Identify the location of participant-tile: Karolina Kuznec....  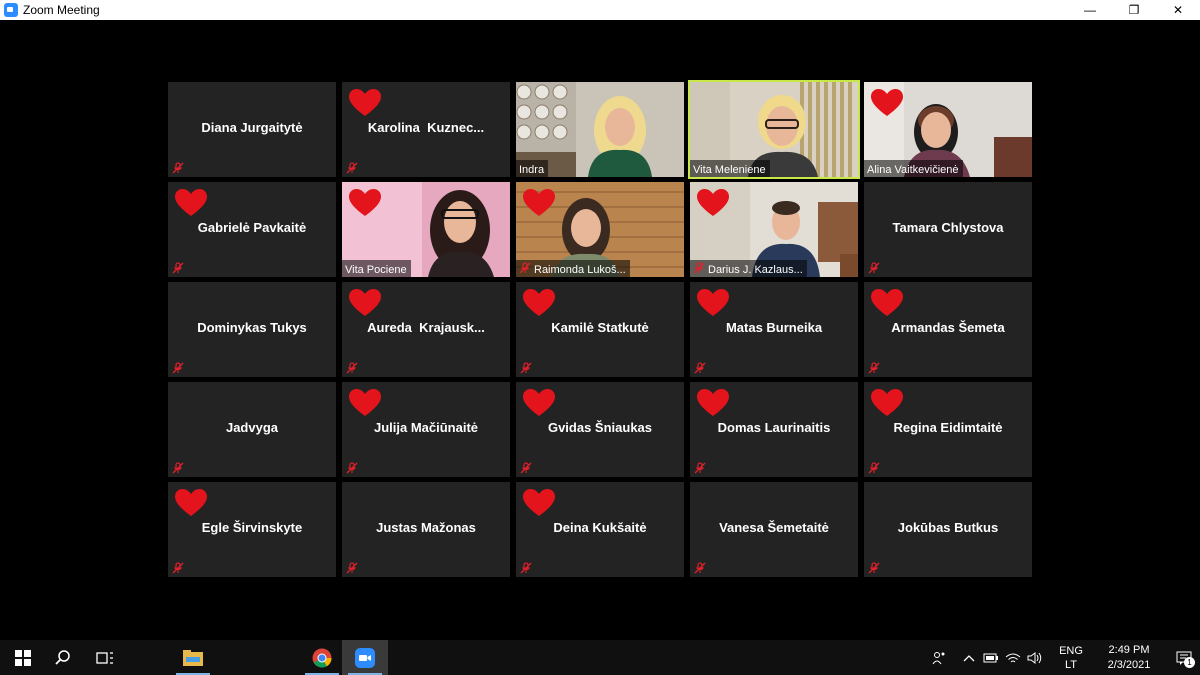
(426, 129).